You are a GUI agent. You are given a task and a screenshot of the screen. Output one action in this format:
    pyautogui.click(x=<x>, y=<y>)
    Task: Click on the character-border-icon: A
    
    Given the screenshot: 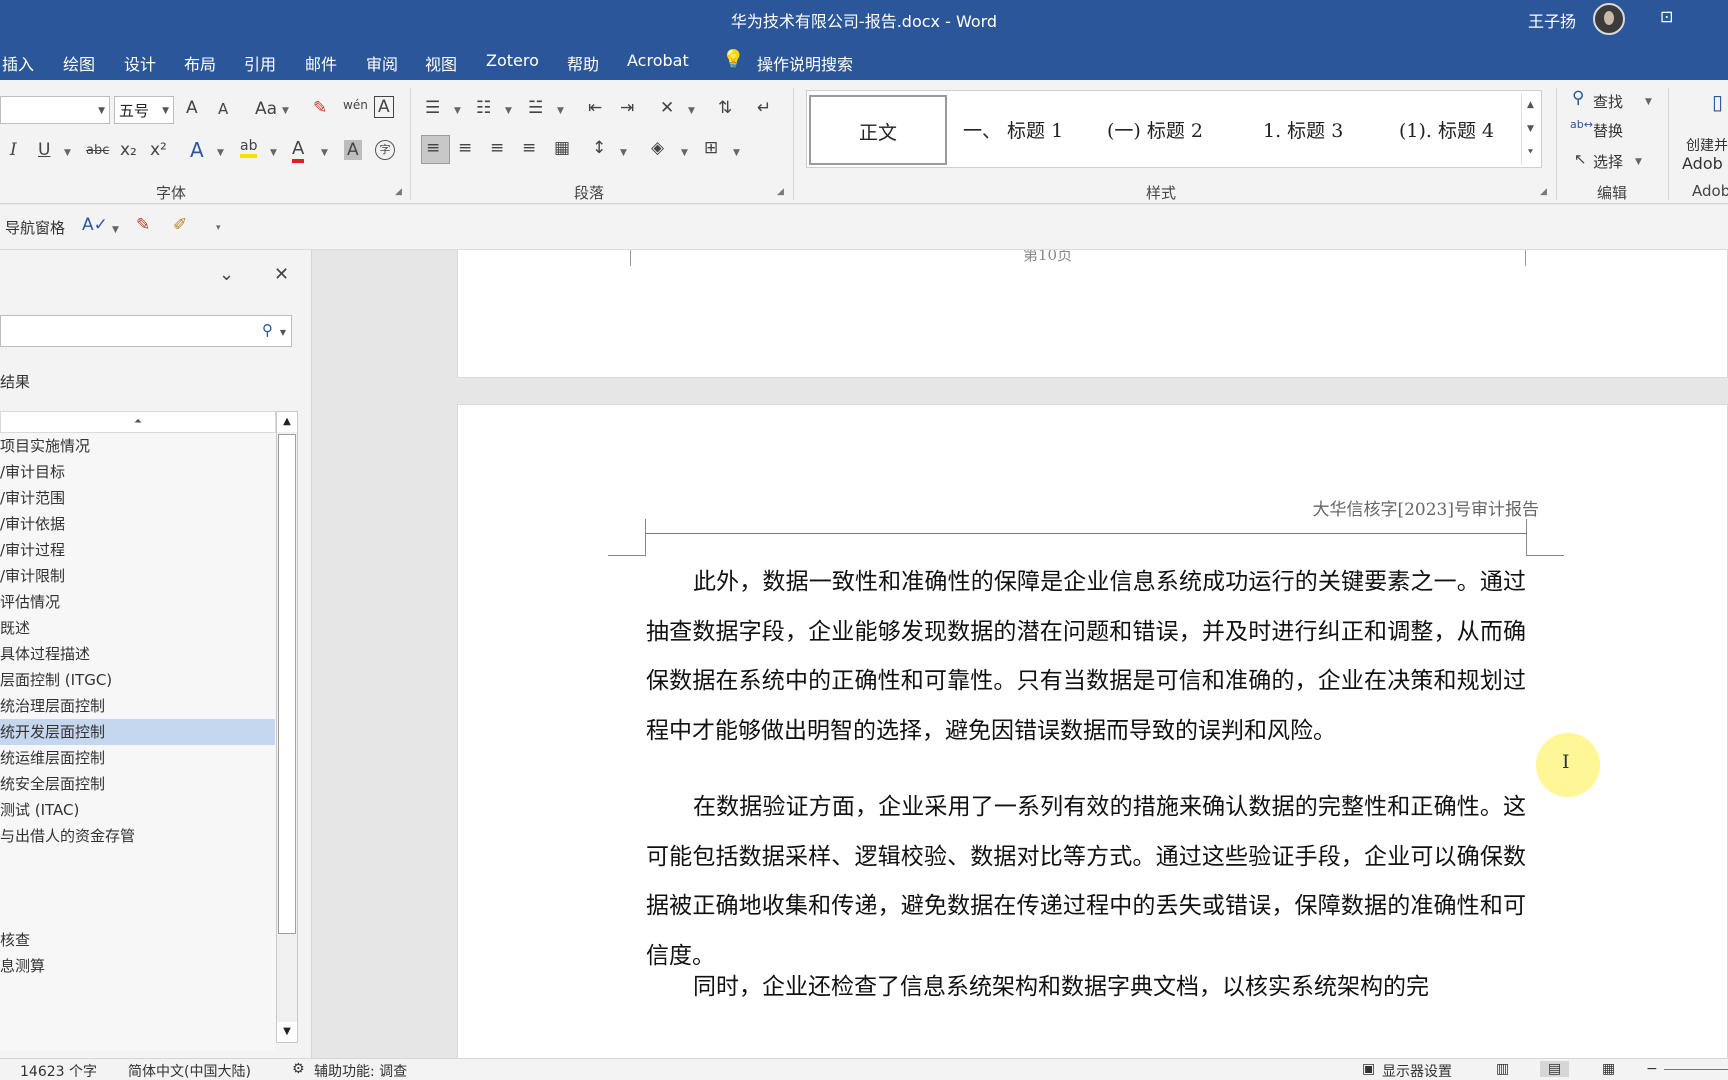 What is the action you would take?
    pyautogui.click(x=384, y=107)
    